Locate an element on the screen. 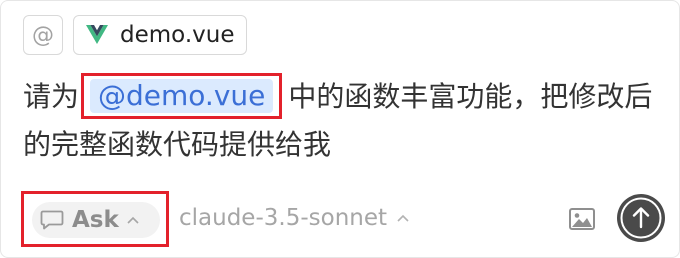  file-mention-tag: @demo.vue is located at coordinates (182, 96).